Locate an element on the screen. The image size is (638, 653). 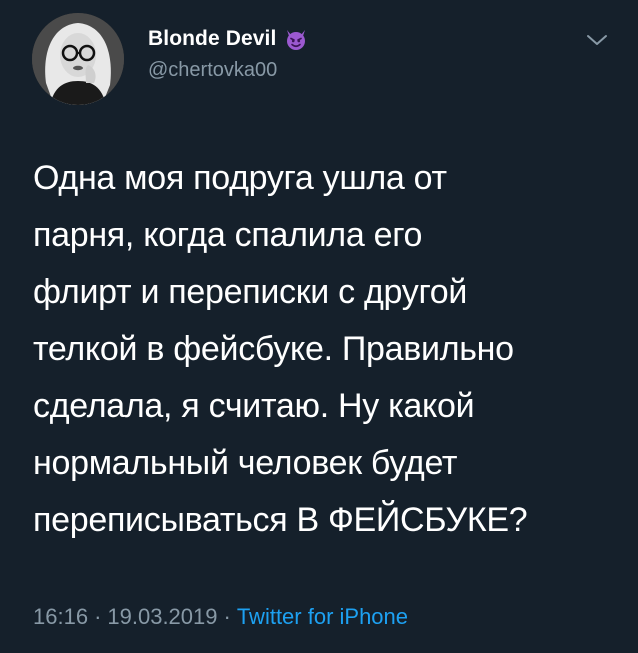
tweet-text-line: парня, когда спалила его is located at coordinates (228, 235).